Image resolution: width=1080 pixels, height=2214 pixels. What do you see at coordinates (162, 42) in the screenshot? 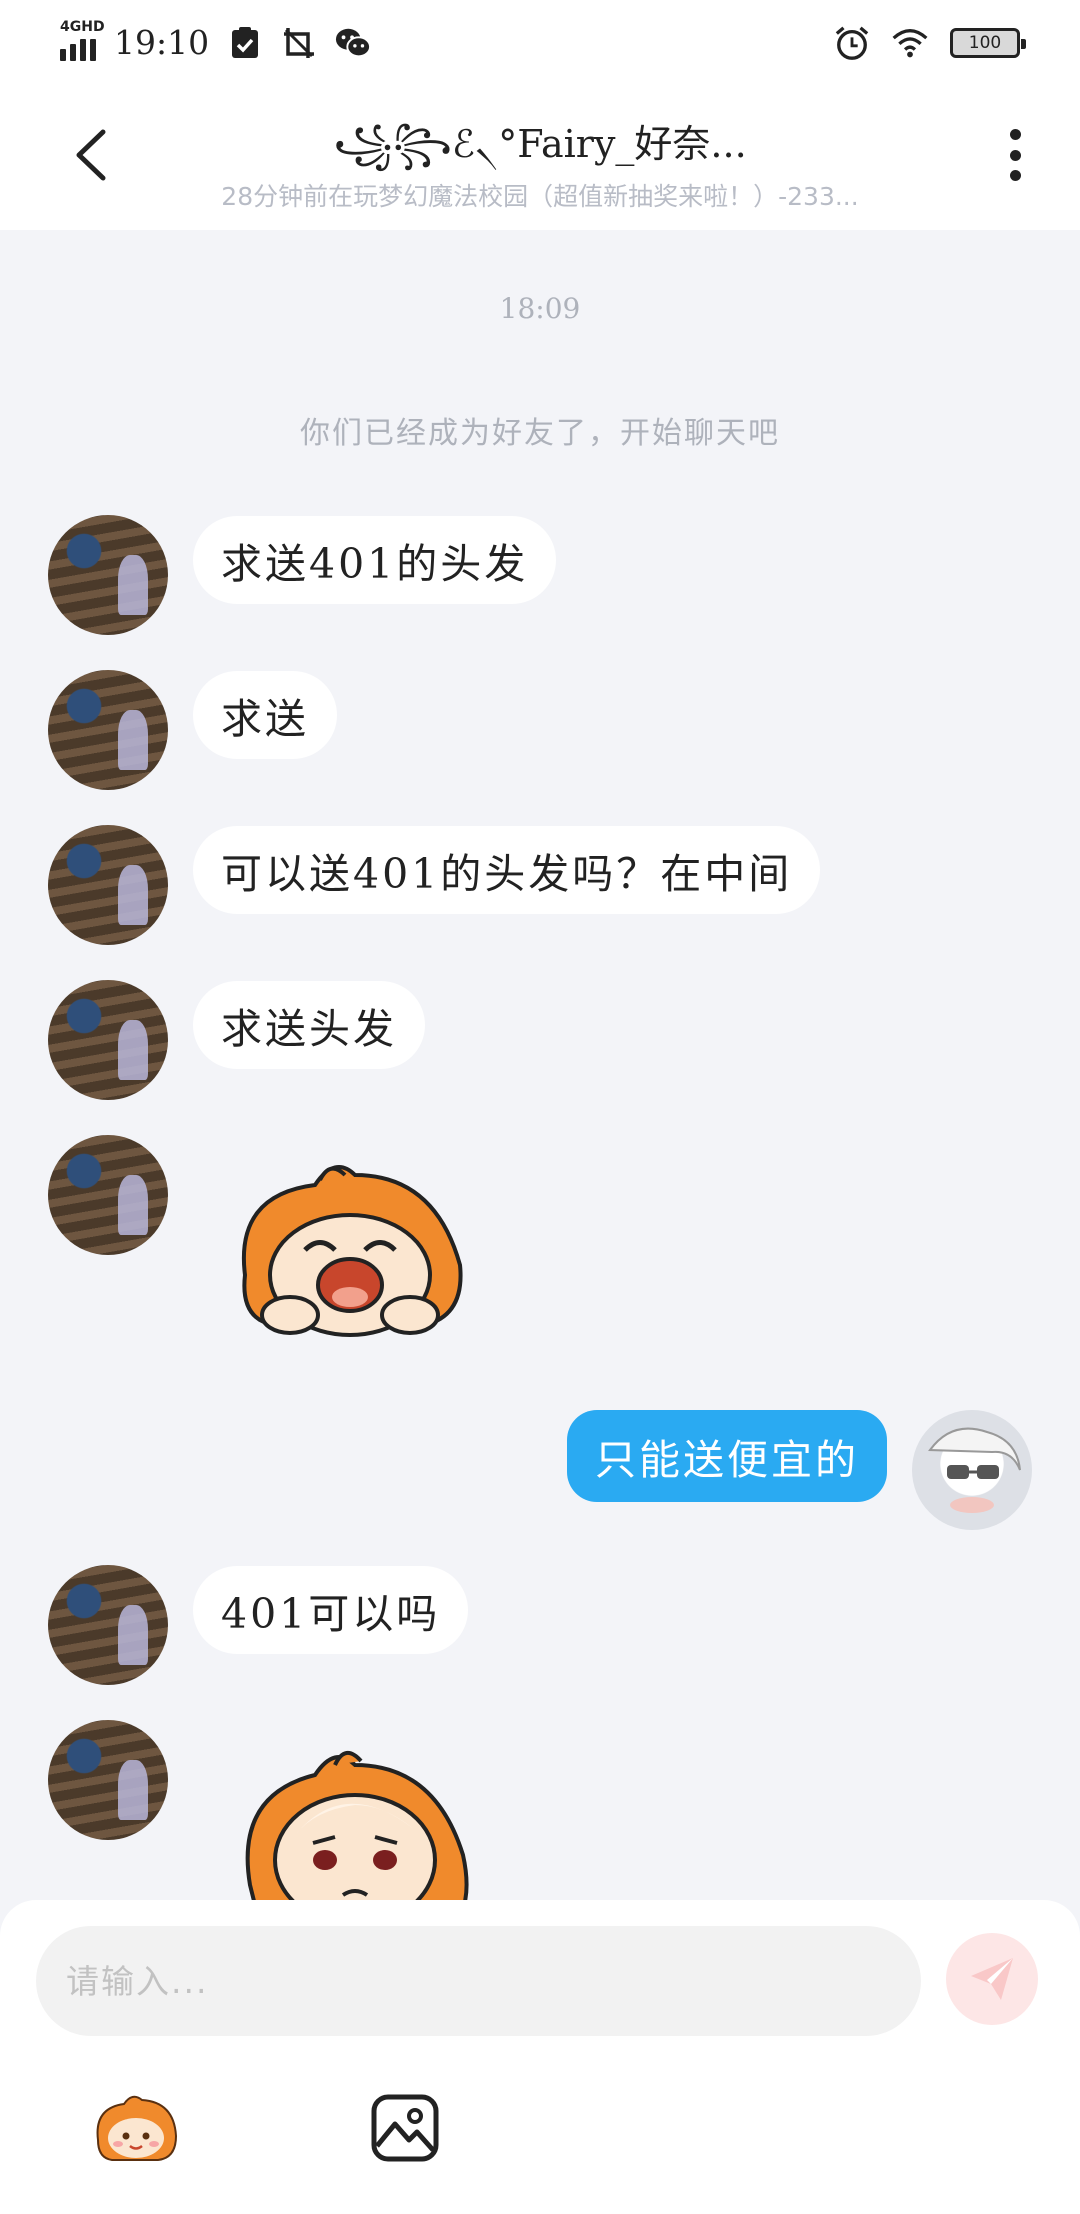
I see `status-time: 19:10` at bounding box center [162, 42].